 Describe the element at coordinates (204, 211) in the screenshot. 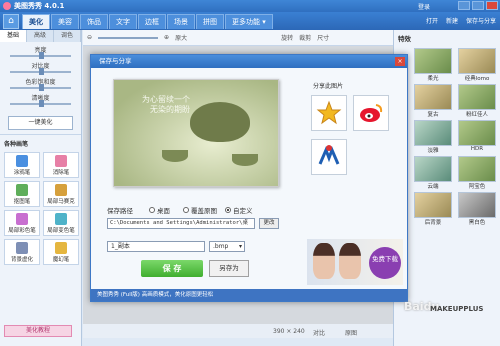

I see `radio-label: 覆盖原图` at that location.